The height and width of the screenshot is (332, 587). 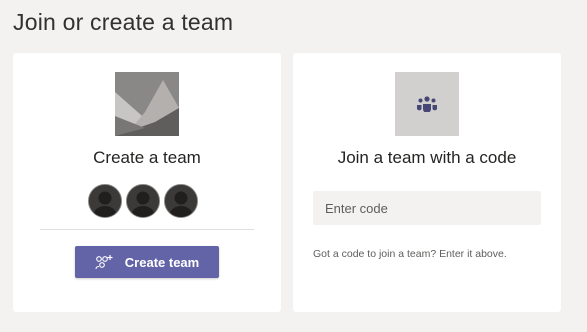 What do you see at coordinates (147, 229) in the screenshot?
I see `divider` at bounding box center [147, 229].